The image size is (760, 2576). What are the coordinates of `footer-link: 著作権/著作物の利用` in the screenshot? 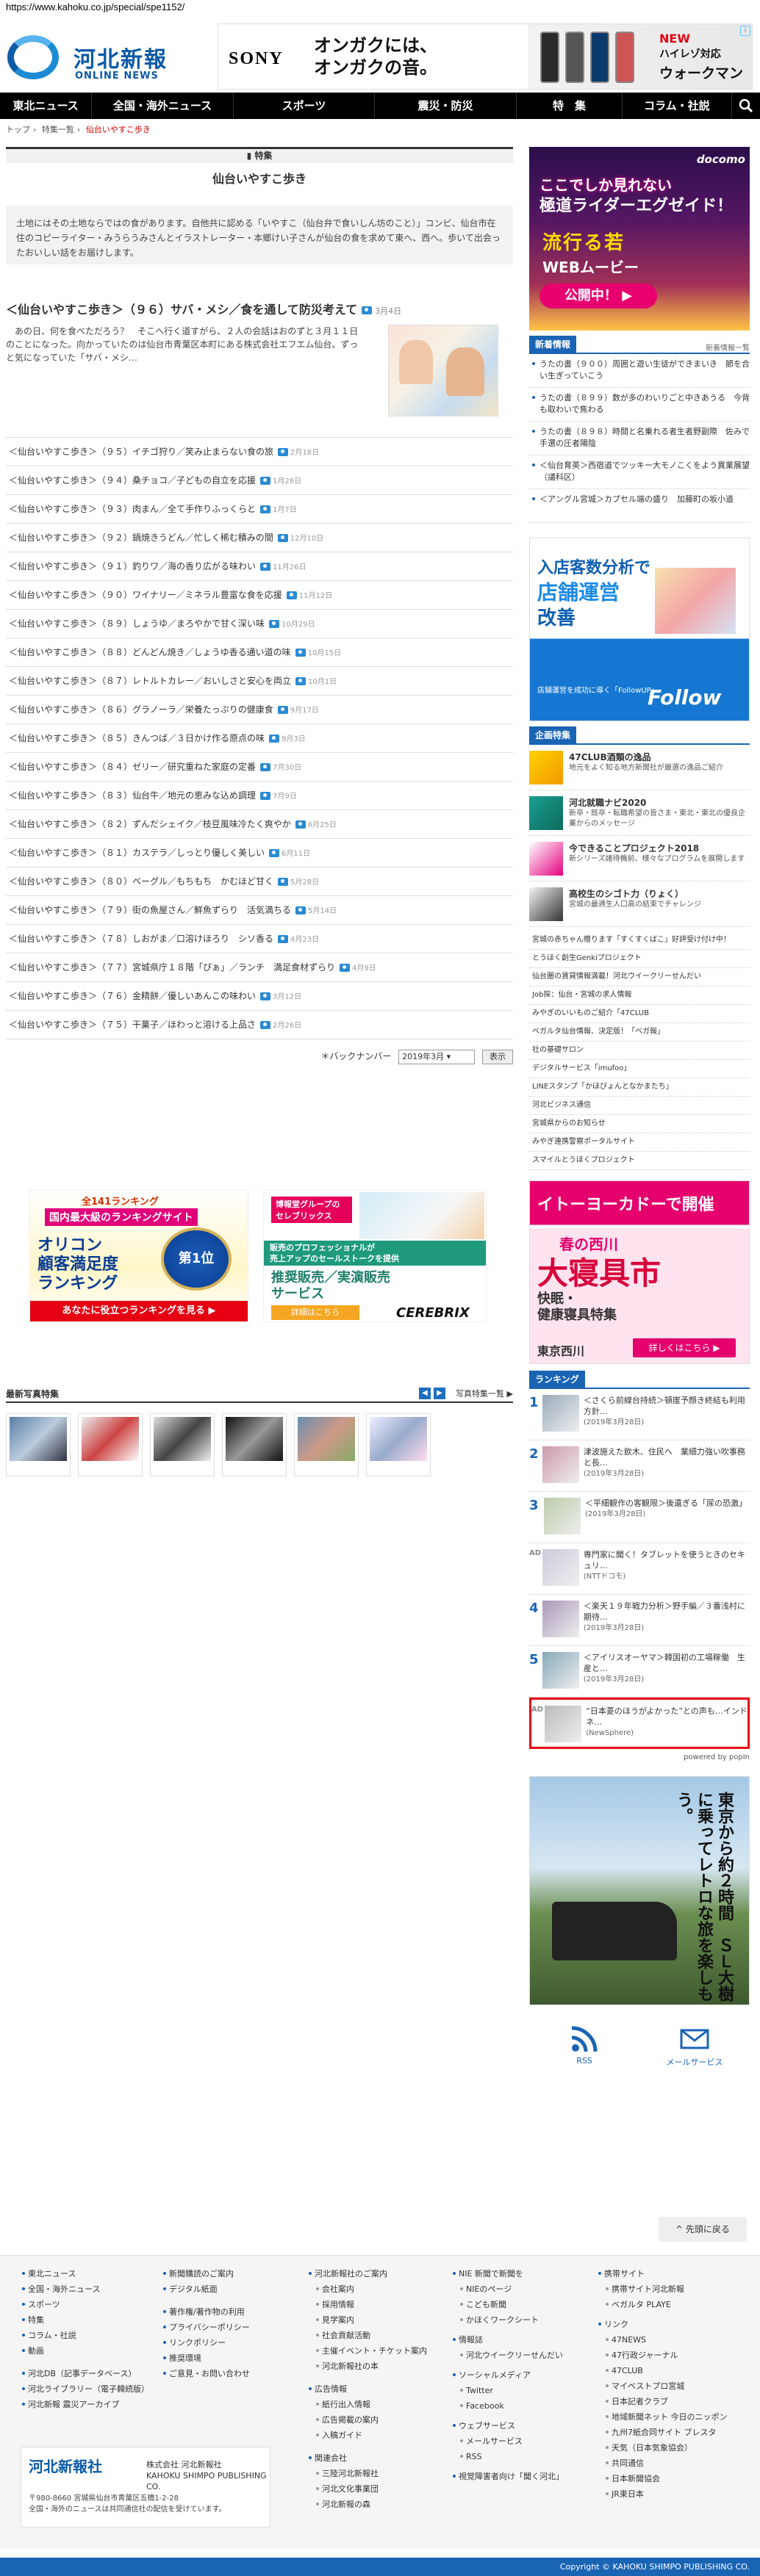 It's located at (206, 2312).